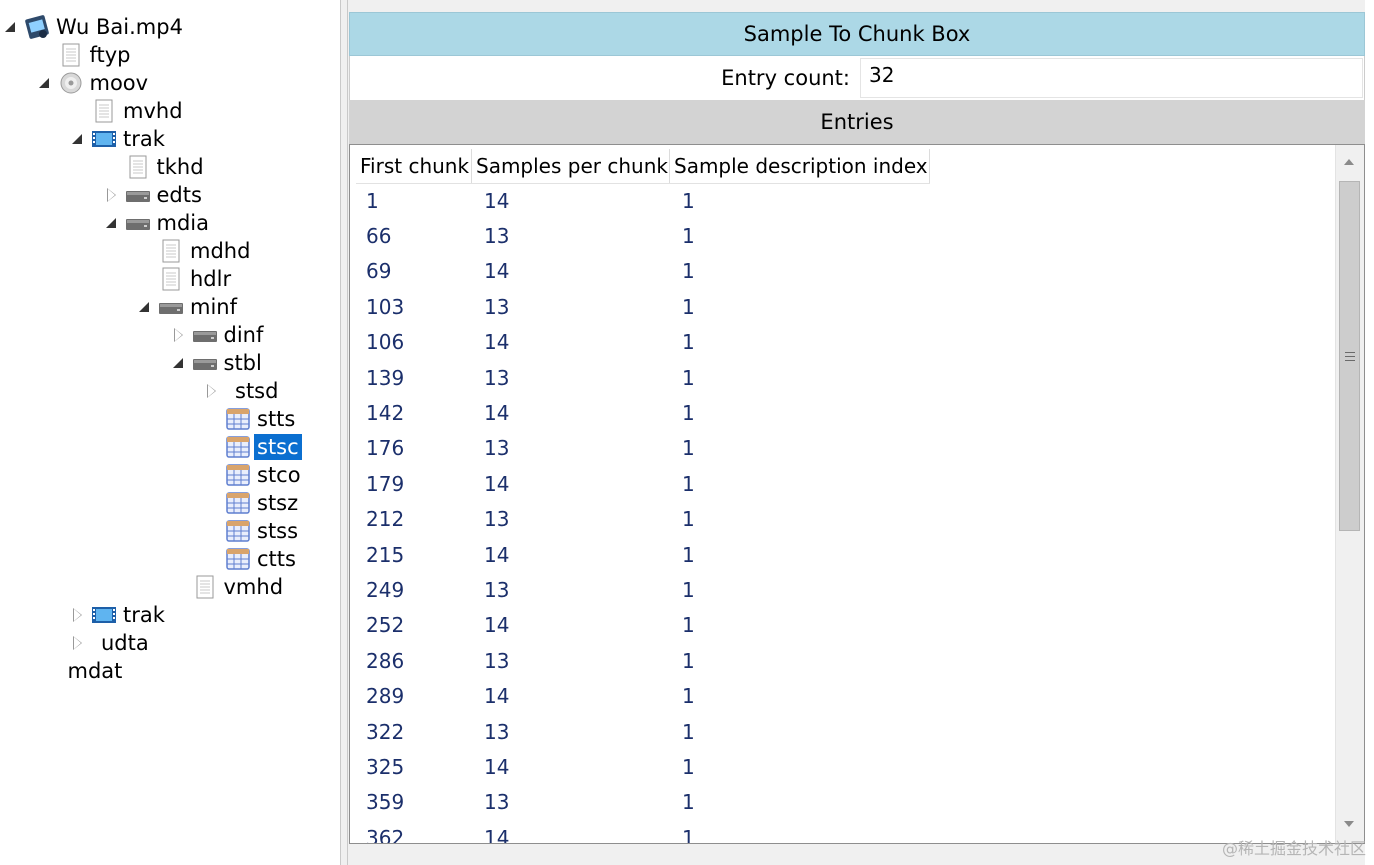 The height and width of the screenshot is (865, 1374). What do you see at coordinates (1349, 356) in the screenshot?
I see `scroll-thumb` at bounding box center [1349, 356].